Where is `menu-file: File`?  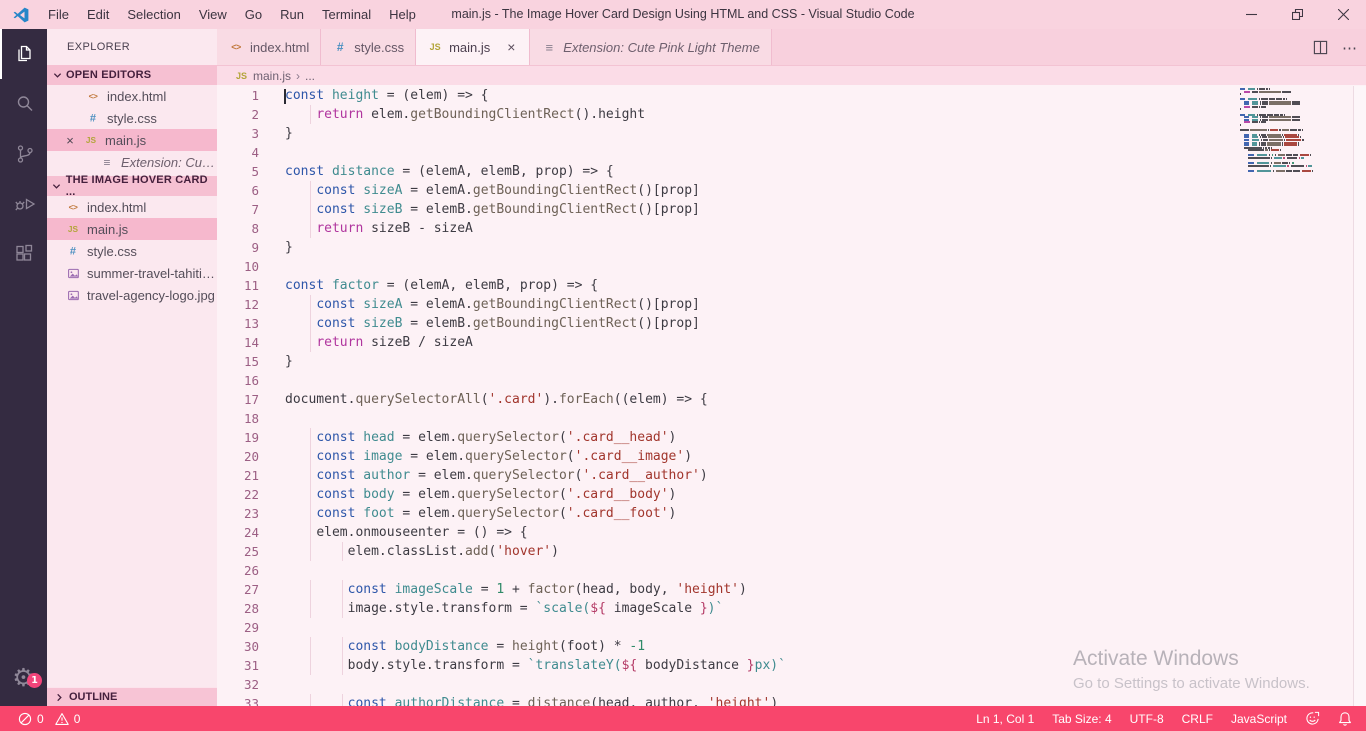
menu-file: File is located at coordinates (58, 14).